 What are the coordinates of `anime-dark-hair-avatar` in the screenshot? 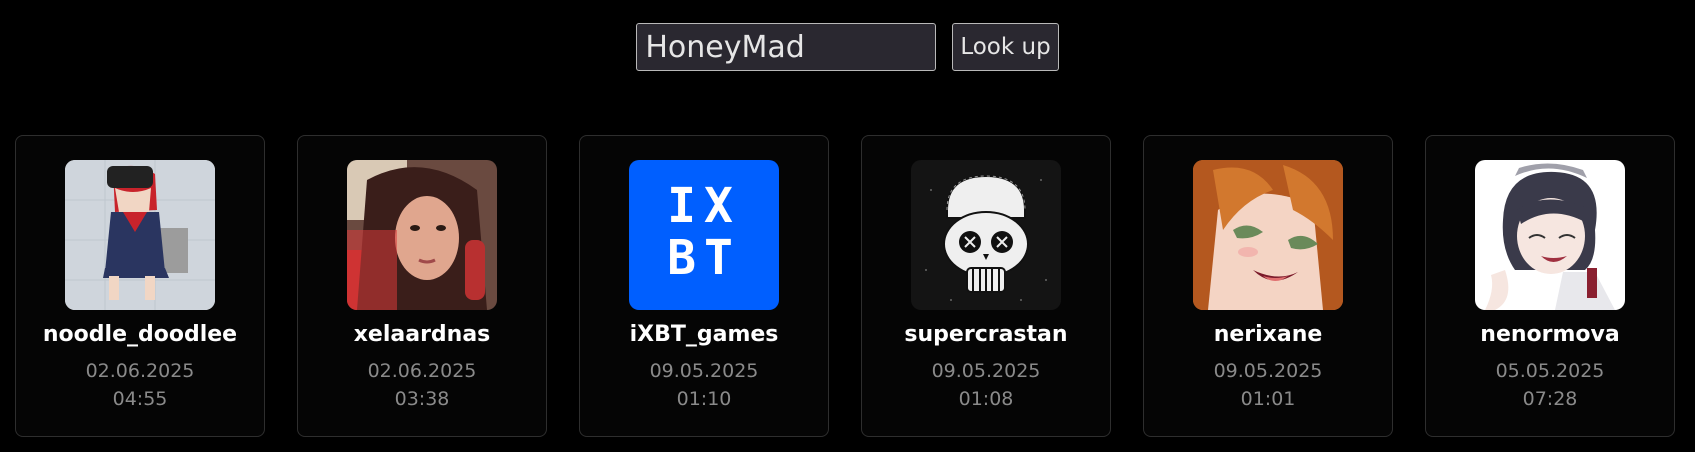 It's located at (1550, 235).